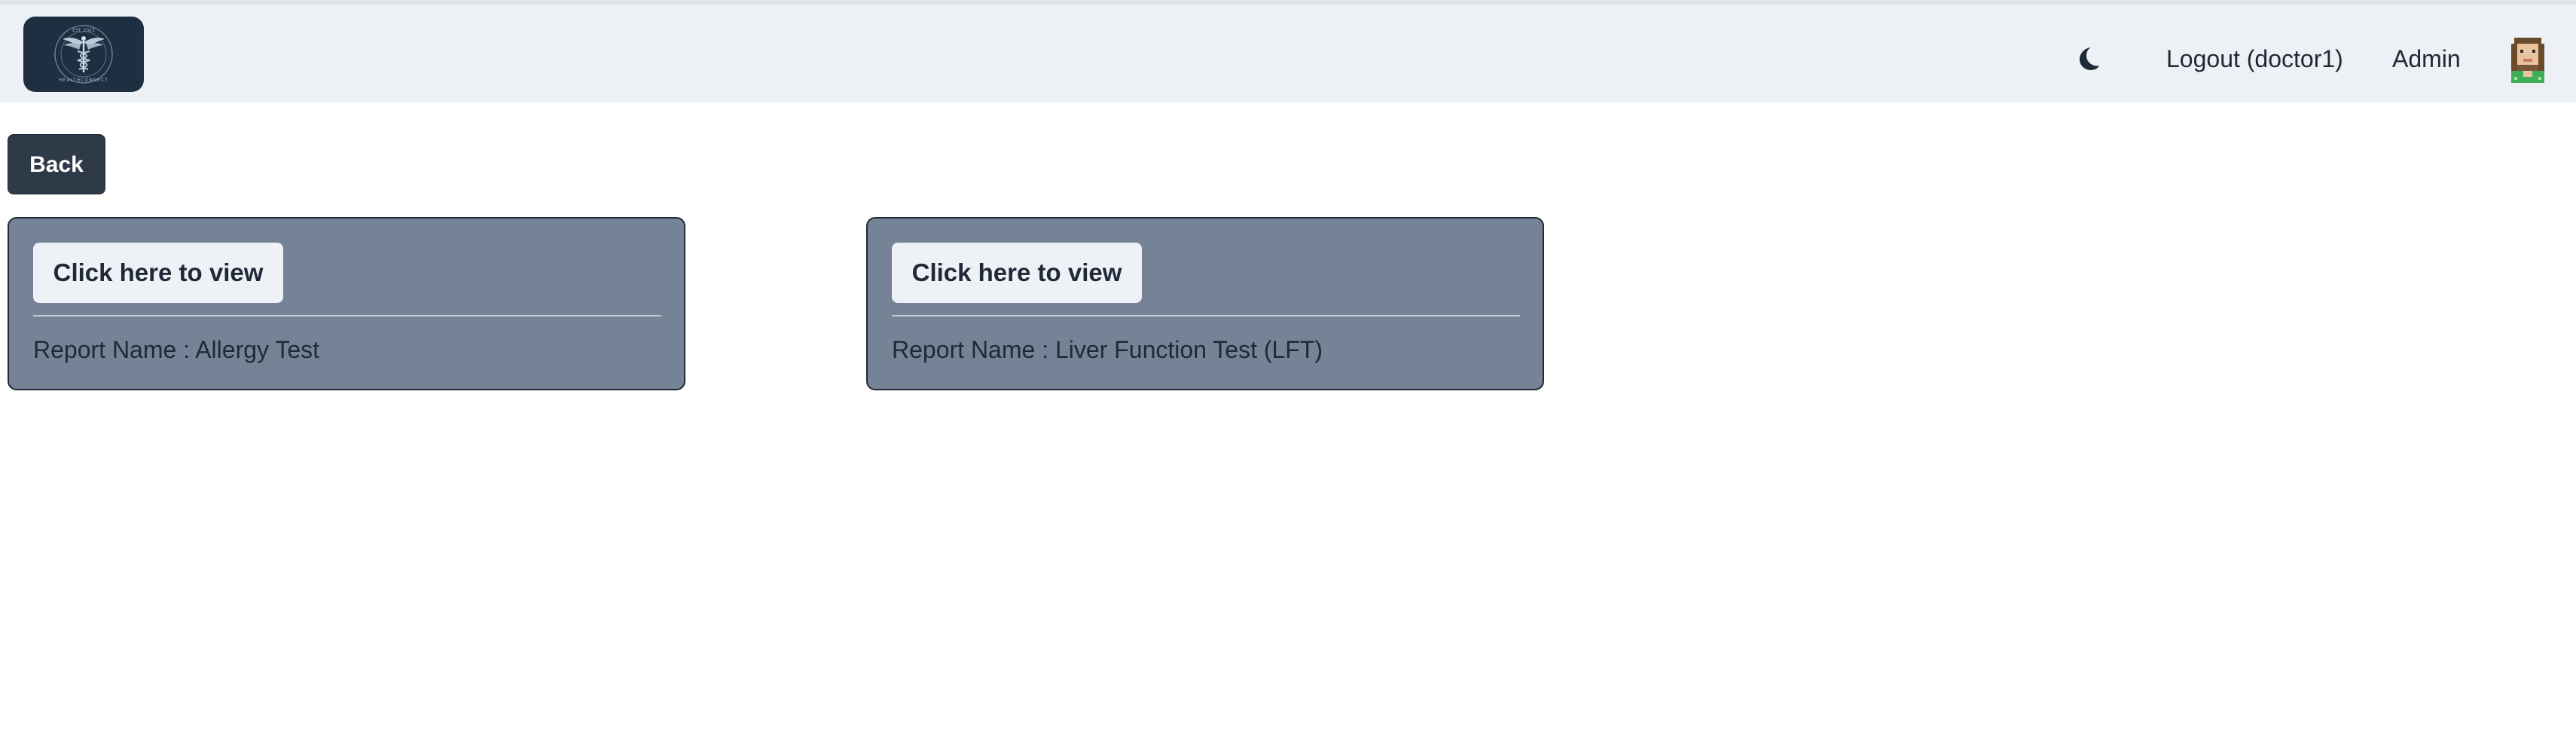 The width and height of the screenshot is (2576, 743). Describe the element at coordinates (84, 80) in the screenshot. I see `logo-name-text: HEALTHCONNECT` at that location.